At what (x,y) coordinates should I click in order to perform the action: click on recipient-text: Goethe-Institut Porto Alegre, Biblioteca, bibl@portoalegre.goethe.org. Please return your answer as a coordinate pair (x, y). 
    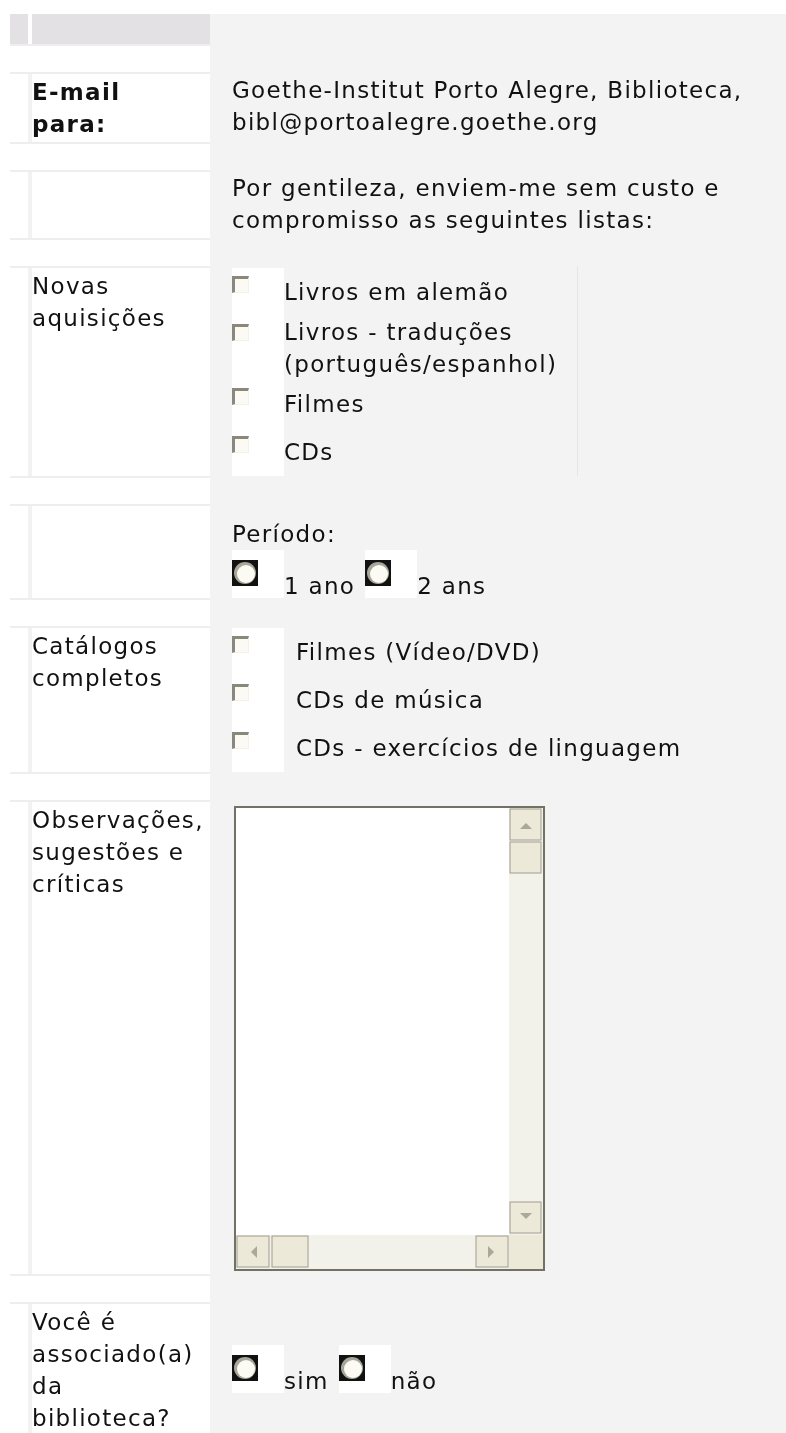
    Looking at the image, I should click on (488, 106).